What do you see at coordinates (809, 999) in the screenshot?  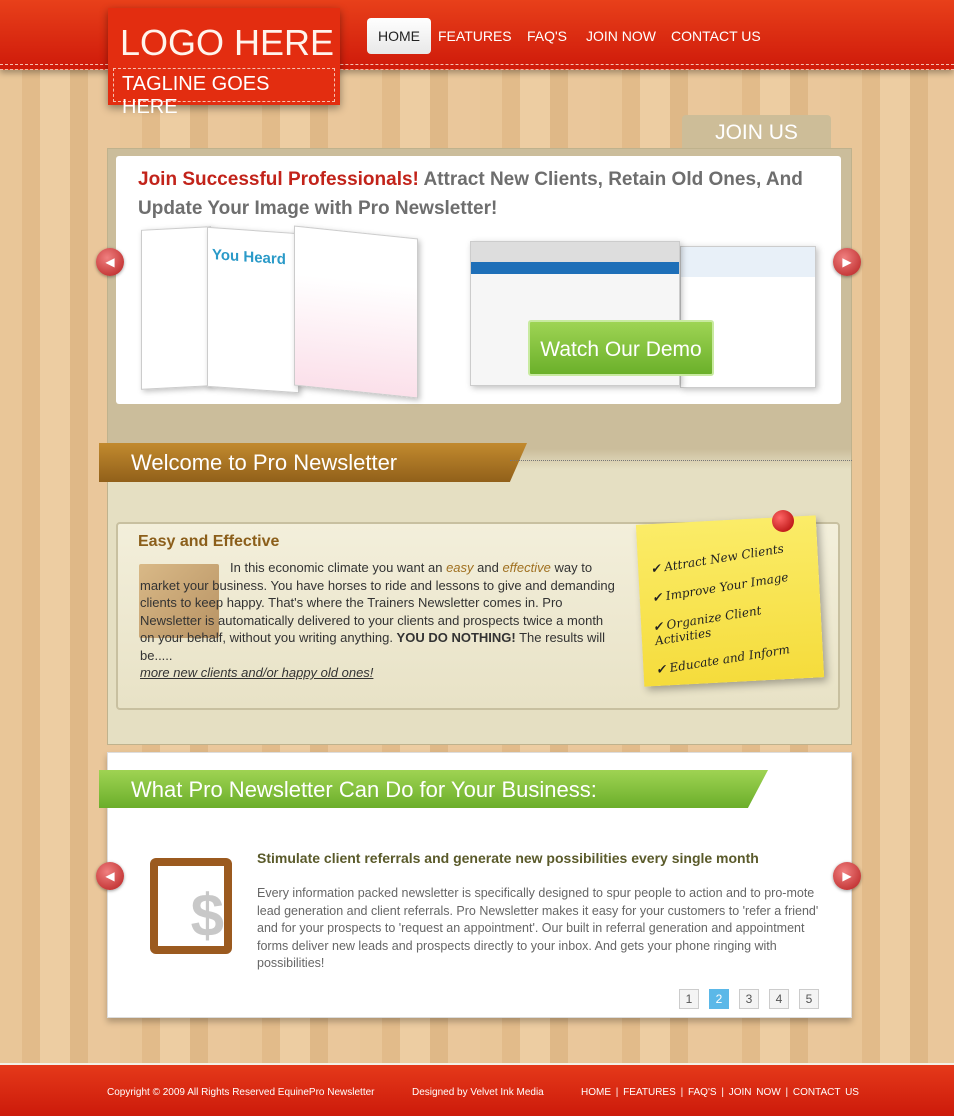 I see `page-5: 5` at bounding box center [809, 999].